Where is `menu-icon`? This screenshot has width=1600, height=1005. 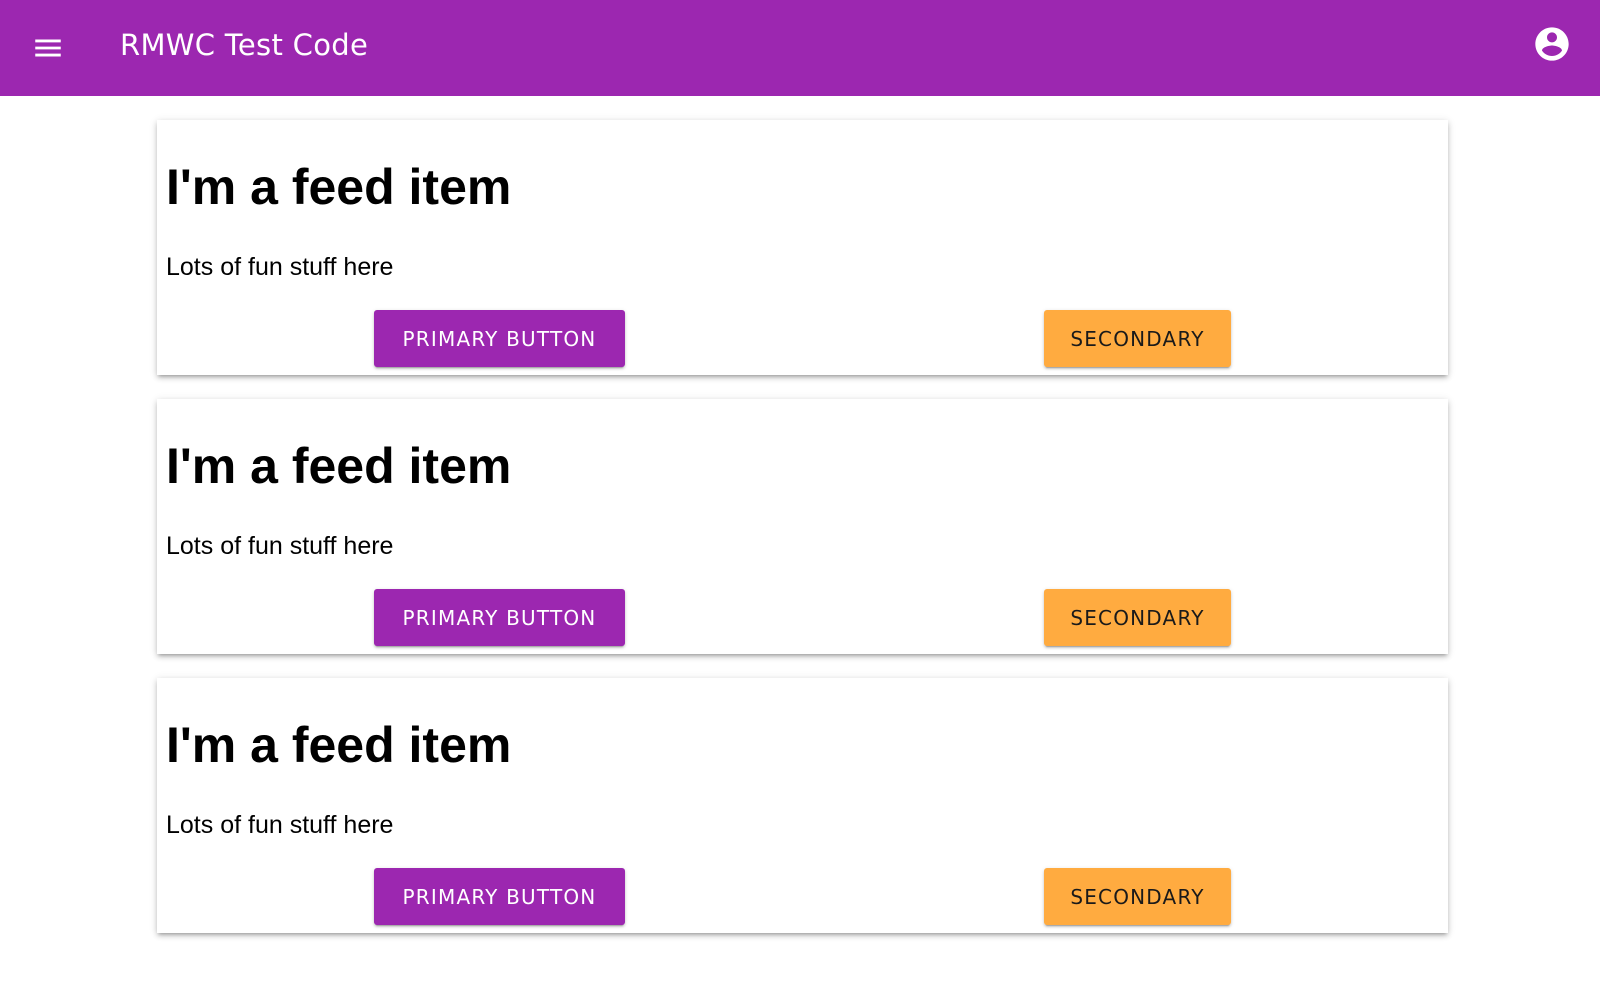 menu-icon is located at coordinates (48, 48).